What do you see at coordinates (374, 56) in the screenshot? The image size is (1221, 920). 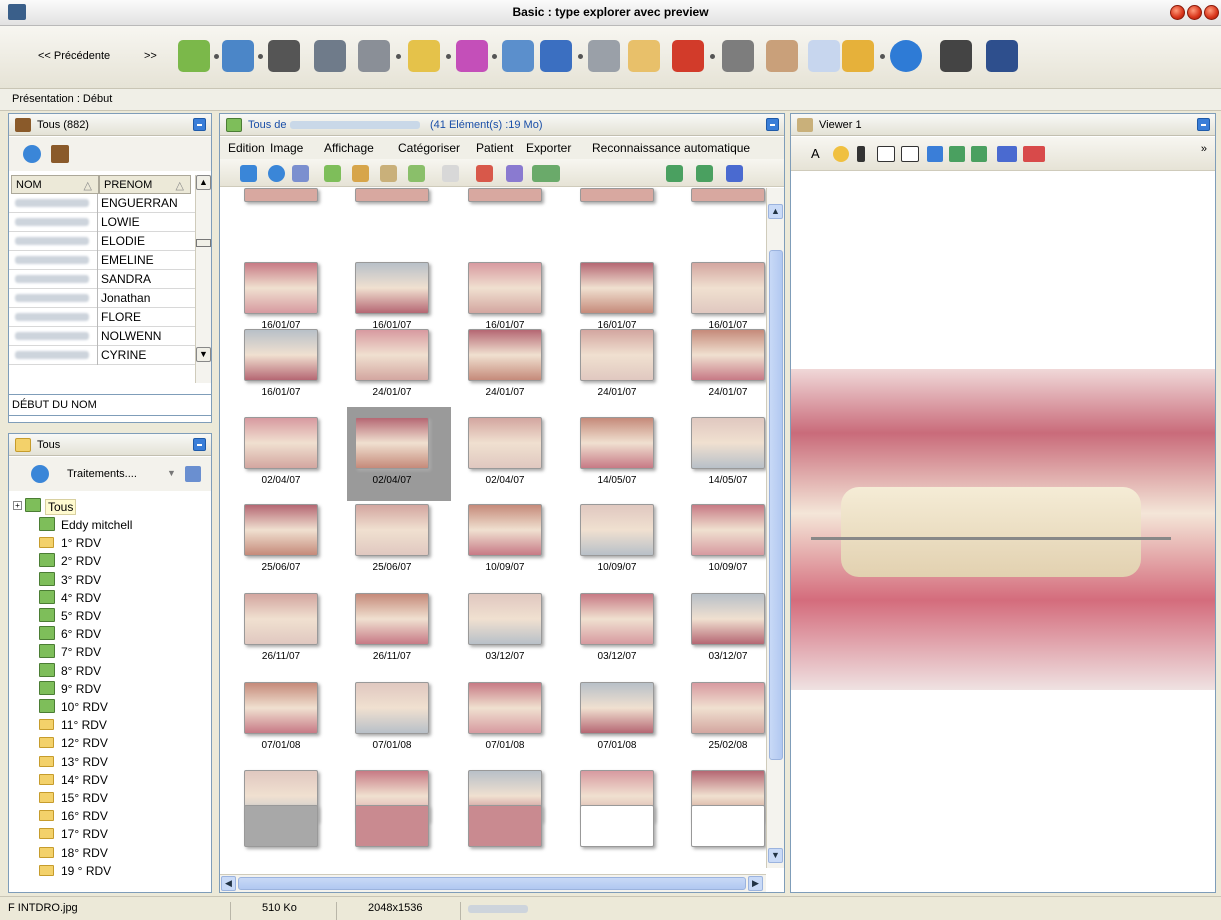 I see `scanner-icon` at bounding box center [374, 56].